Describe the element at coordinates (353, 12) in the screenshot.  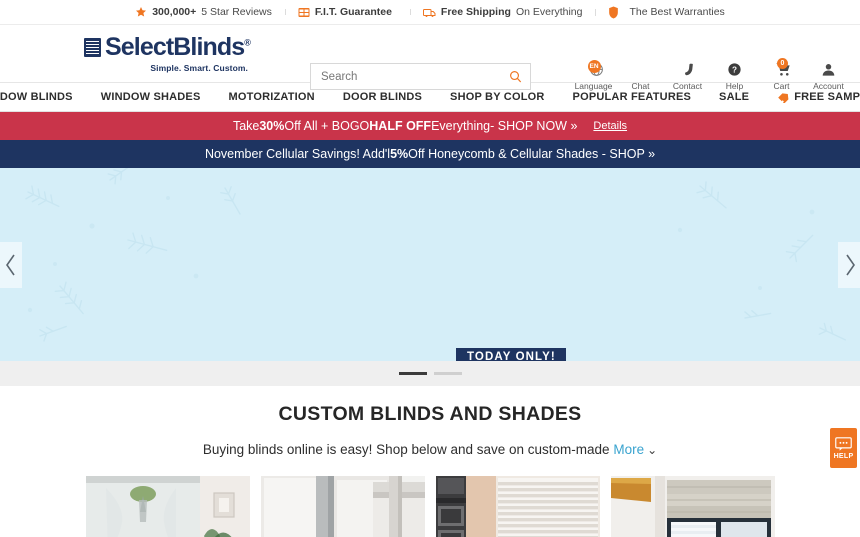
I see `topbar-strong-1: F.I.T. Guarantee` at that location.